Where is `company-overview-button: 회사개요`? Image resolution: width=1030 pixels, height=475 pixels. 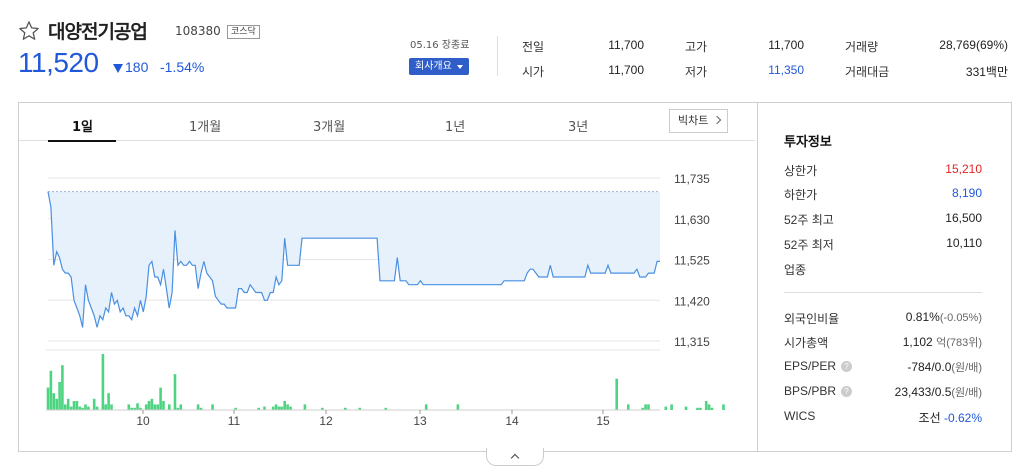
company-overview-button: 회사개요 is located at coordinates (439, 66).